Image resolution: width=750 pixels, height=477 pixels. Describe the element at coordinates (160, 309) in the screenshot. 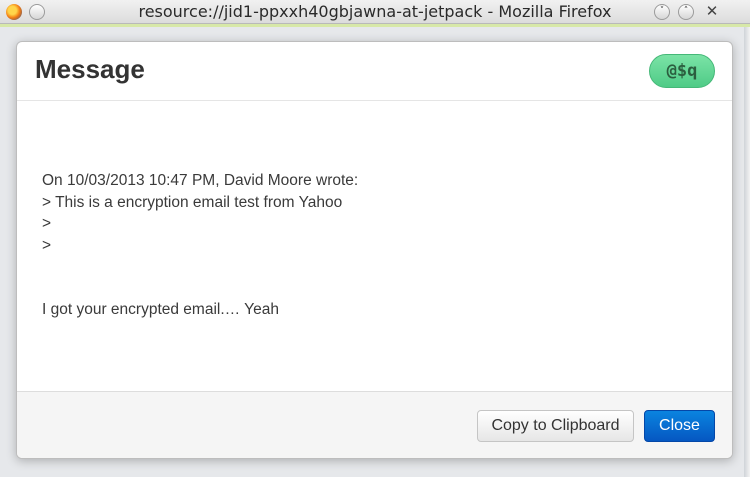

I see `message-line: I got your encrypted email.… Yeah` at that location.